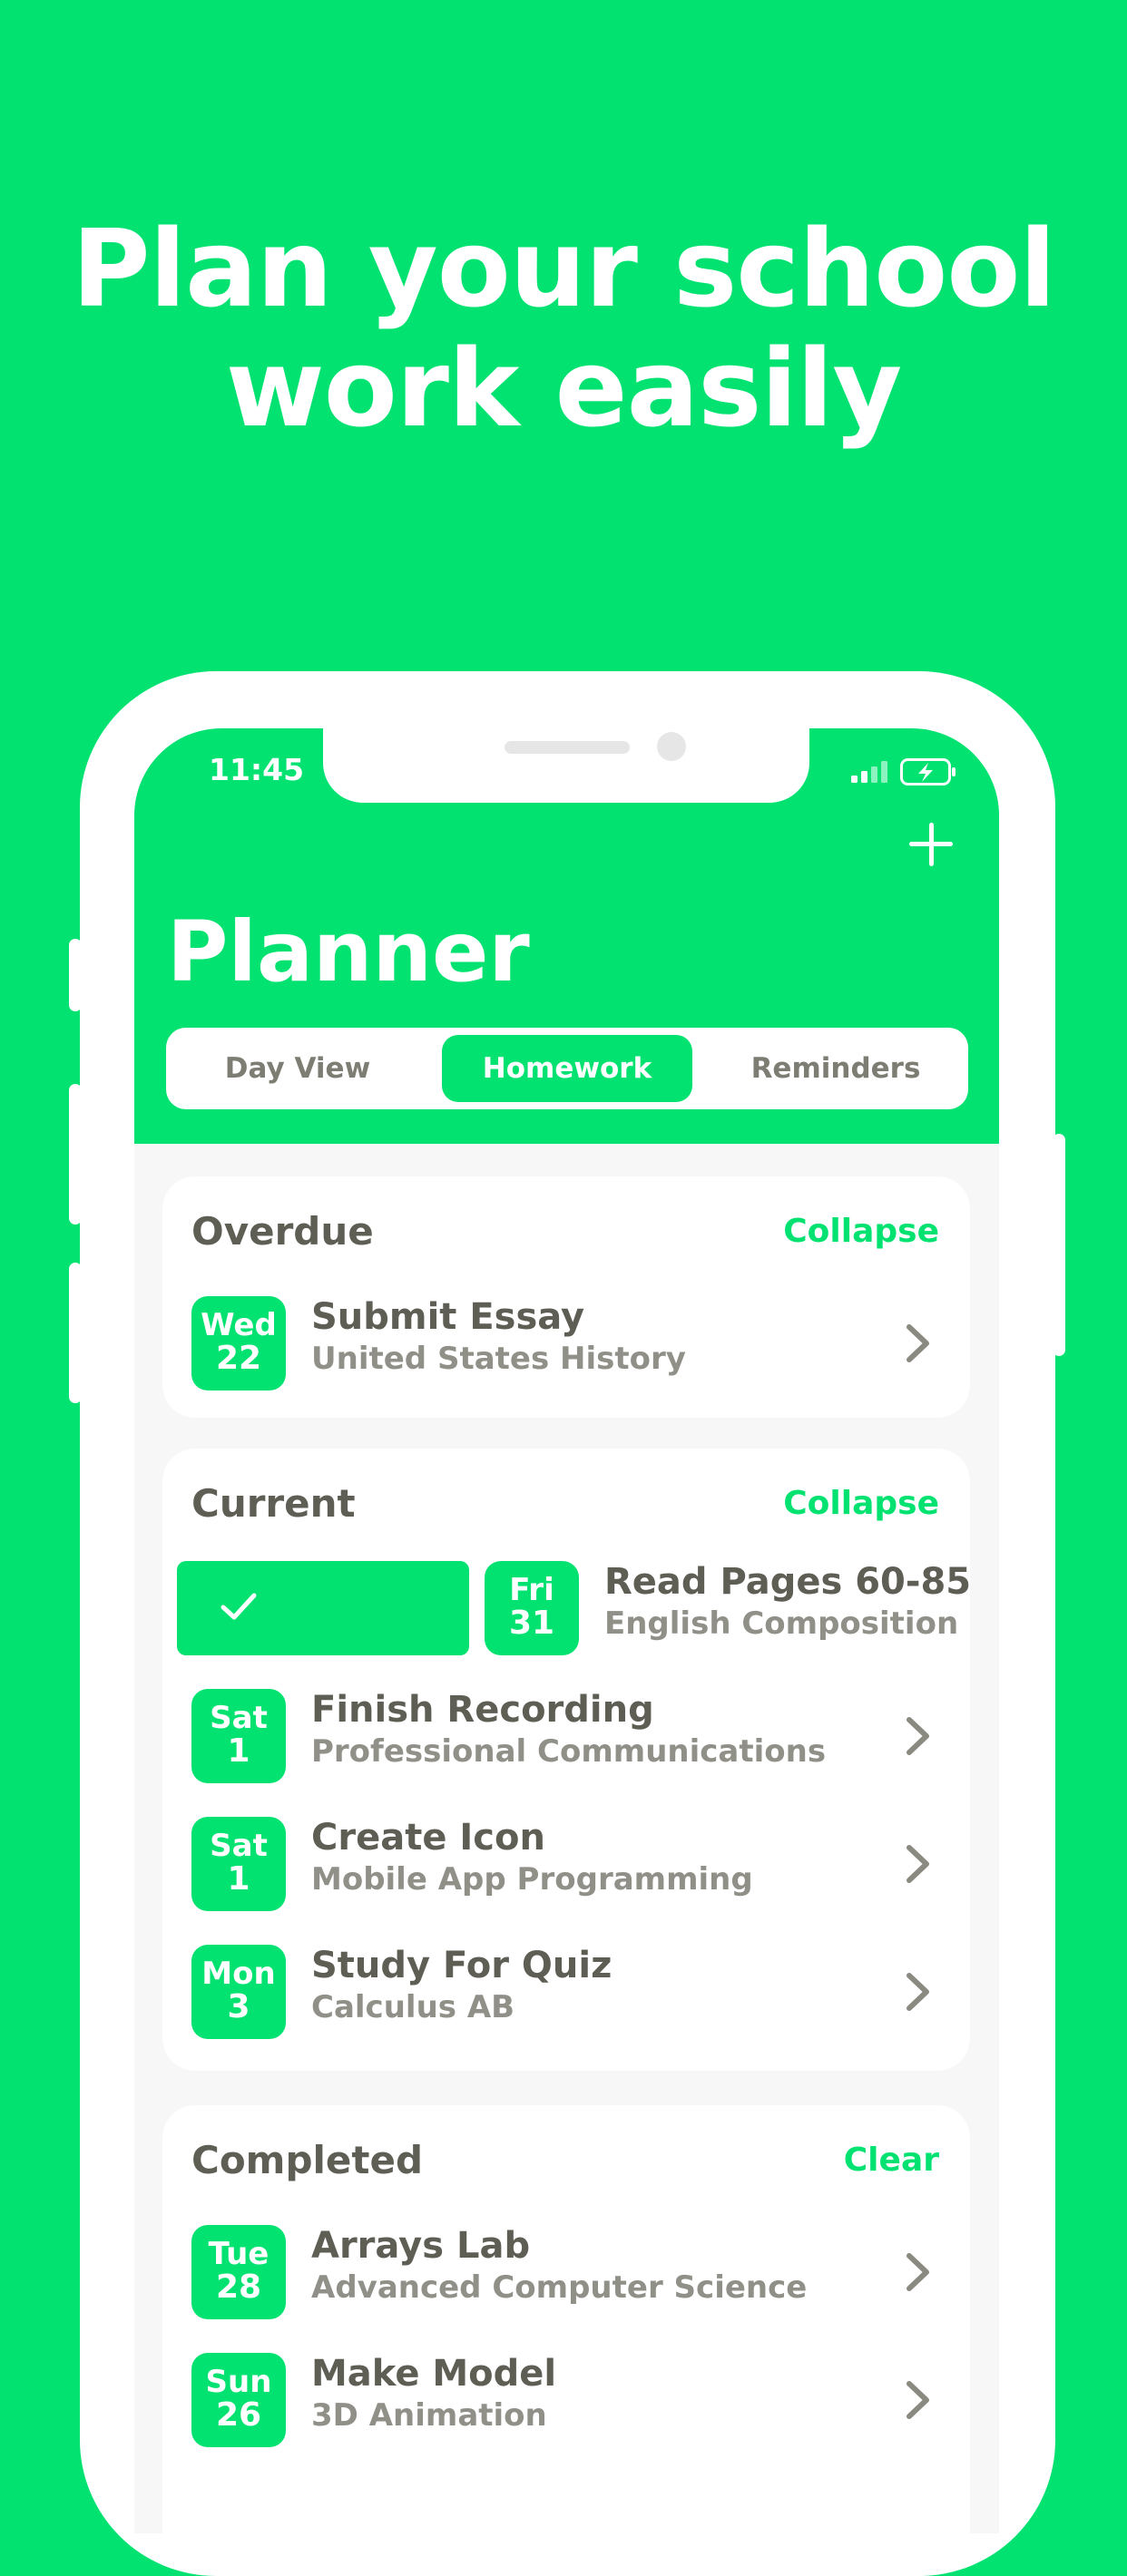 This screenshot has height=2576, width=1127. What do you see at coordinates (239, 2254) in the screenshot?
I see `date-weekday: Tue` at bounding box center [239, 2254].